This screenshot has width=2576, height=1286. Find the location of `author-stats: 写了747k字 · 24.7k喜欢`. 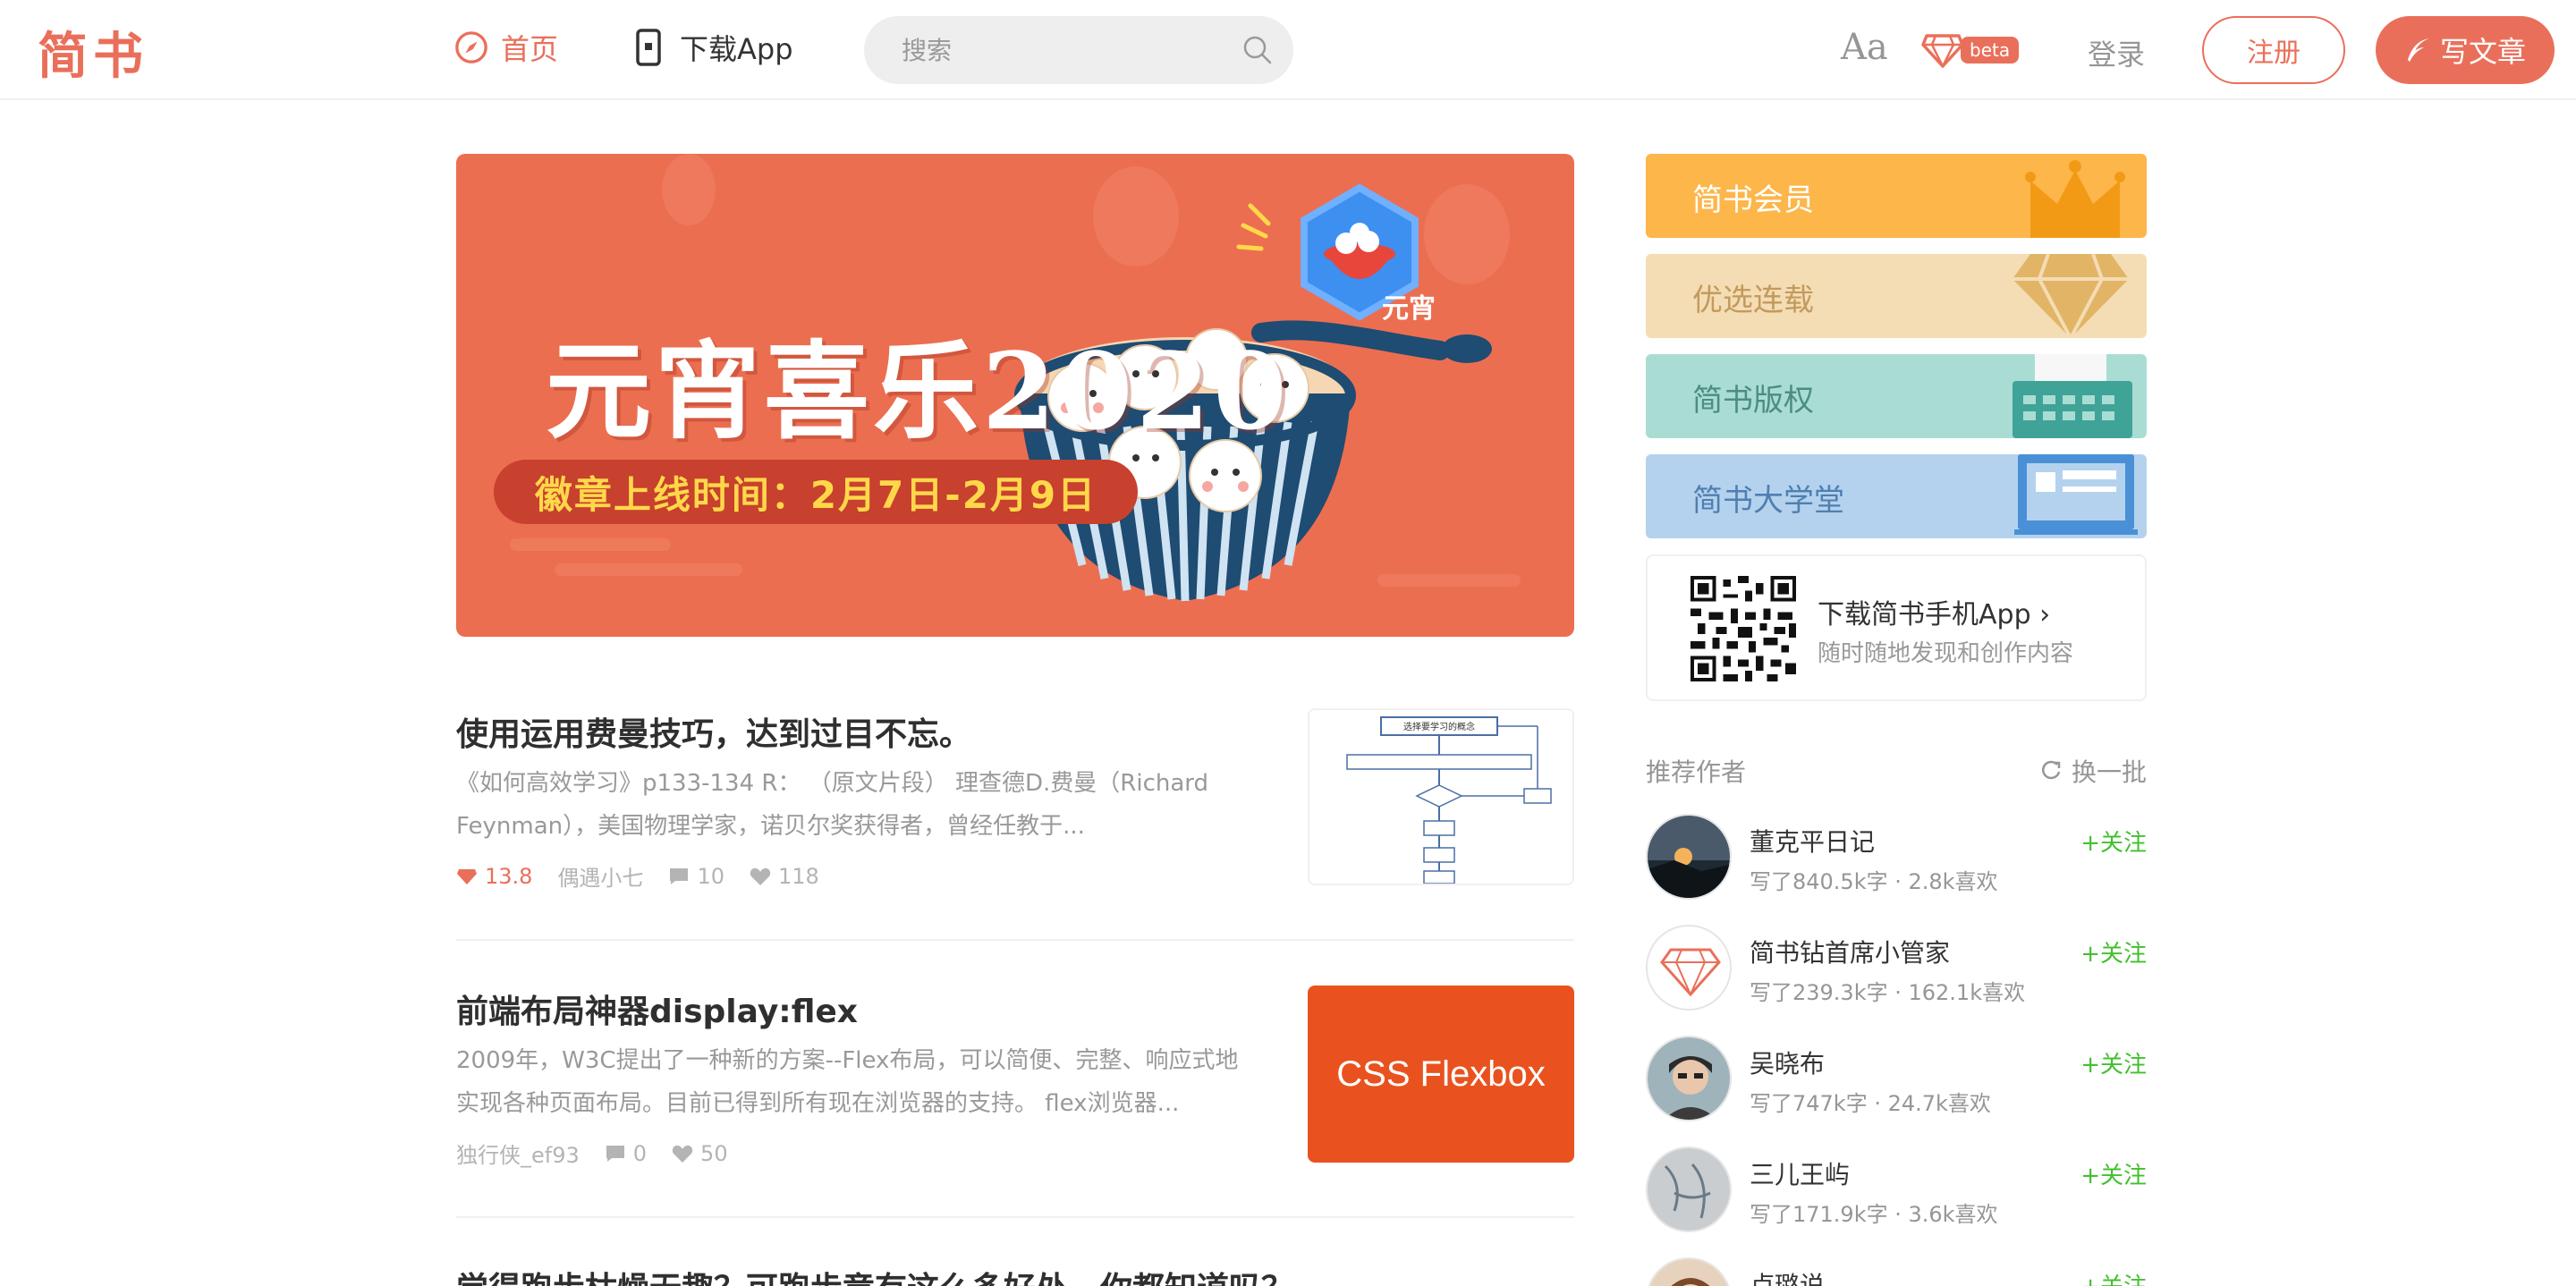

author-stats: 写了747k字 · 24.7k喜欢 is located at coordinates (1870, 1103).